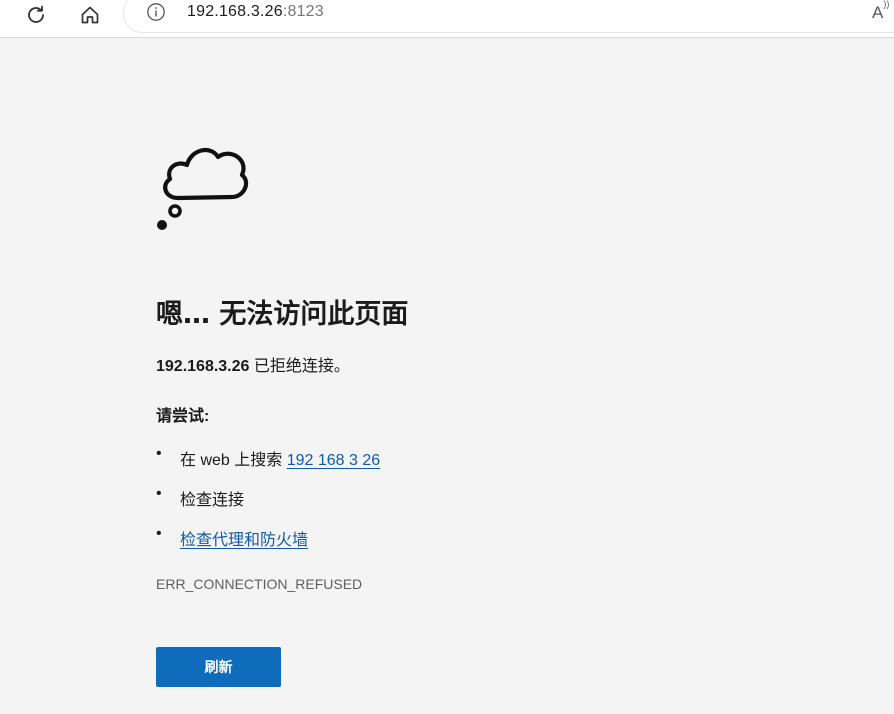  What do you see at coordinates (299, 366) in the screenshot?
I see `refused-text: 已拒绝连接。` at bounding box center [299, 366].